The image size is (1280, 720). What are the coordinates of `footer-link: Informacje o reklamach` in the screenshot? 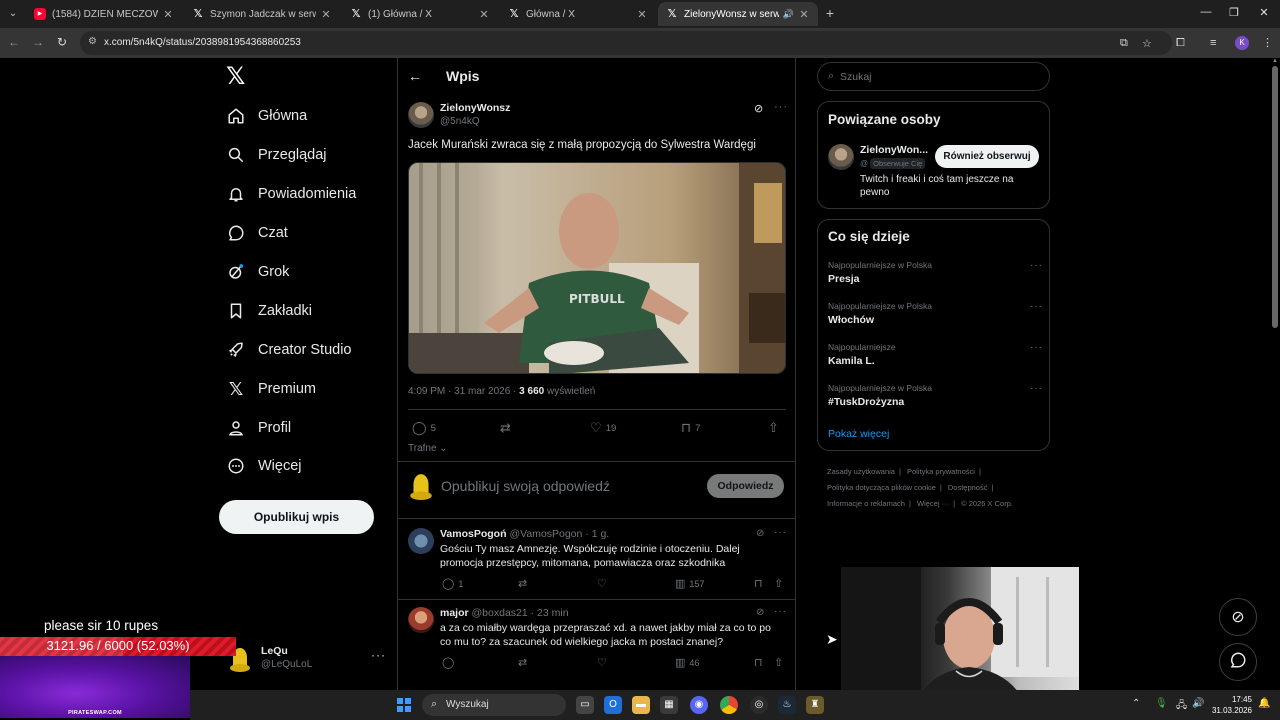 It's located at (866, 503).